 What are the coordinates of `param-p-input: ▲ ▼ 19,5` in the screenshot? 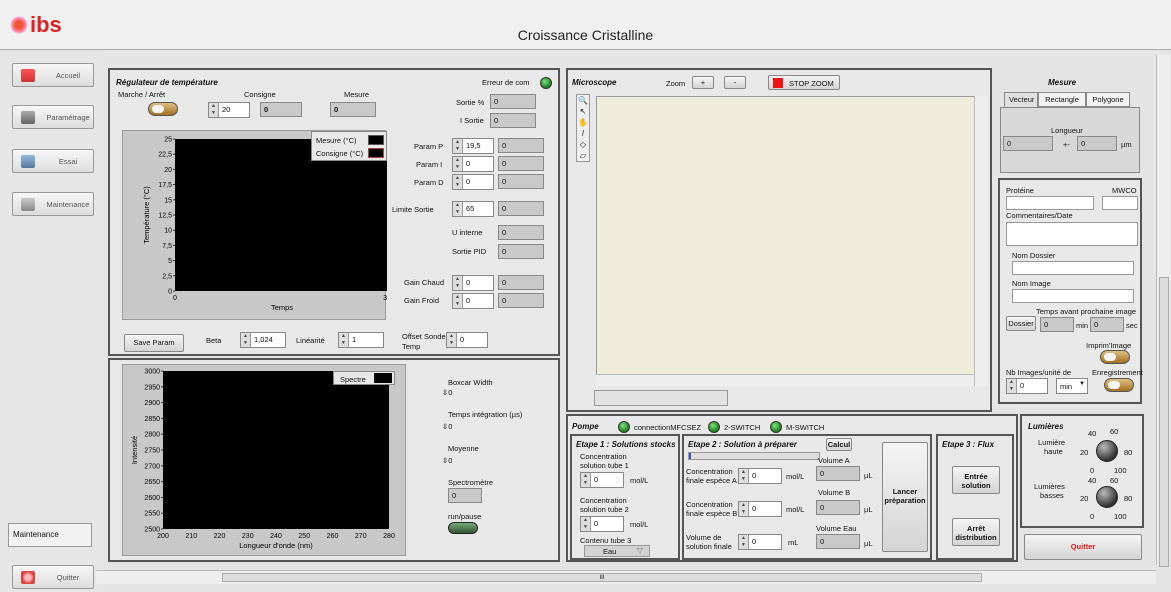 It's located at (473, 146).